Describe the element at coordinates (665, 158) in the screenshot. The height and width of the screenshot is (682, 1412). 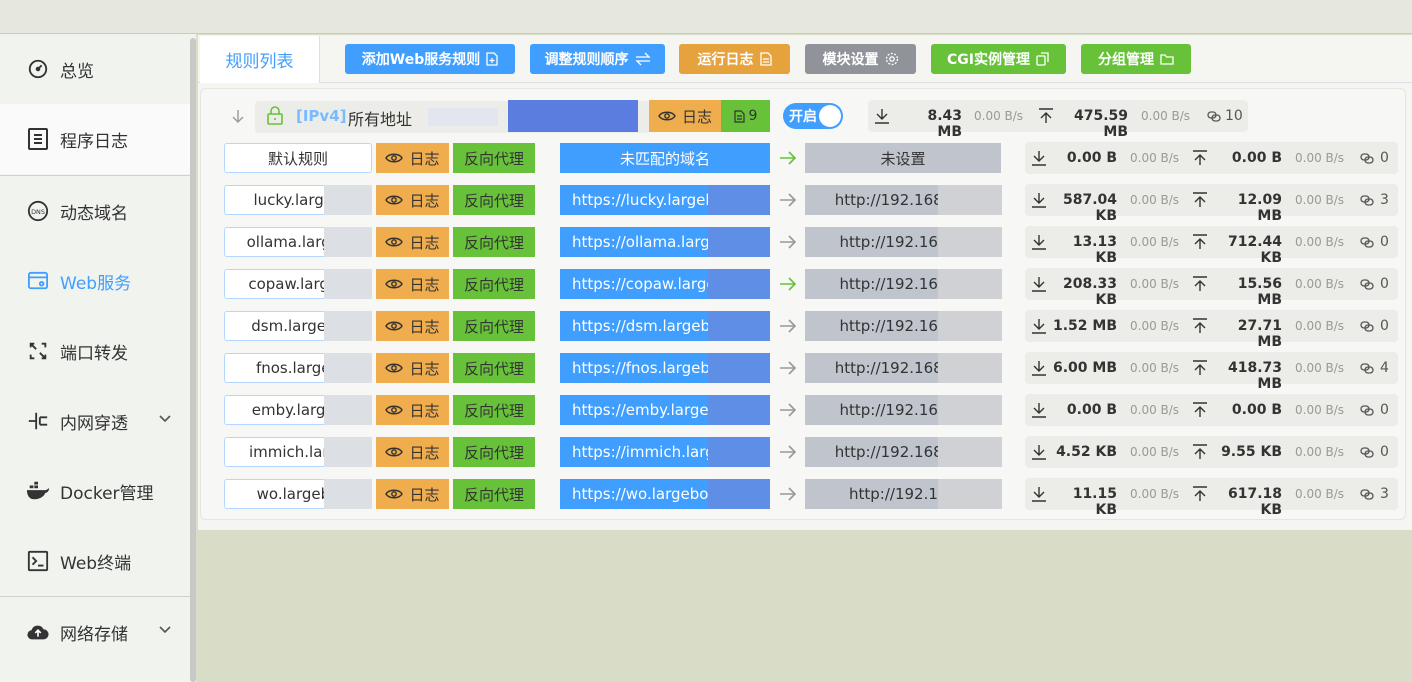
I see `rule-domain: 未匹配的域名` at that location.